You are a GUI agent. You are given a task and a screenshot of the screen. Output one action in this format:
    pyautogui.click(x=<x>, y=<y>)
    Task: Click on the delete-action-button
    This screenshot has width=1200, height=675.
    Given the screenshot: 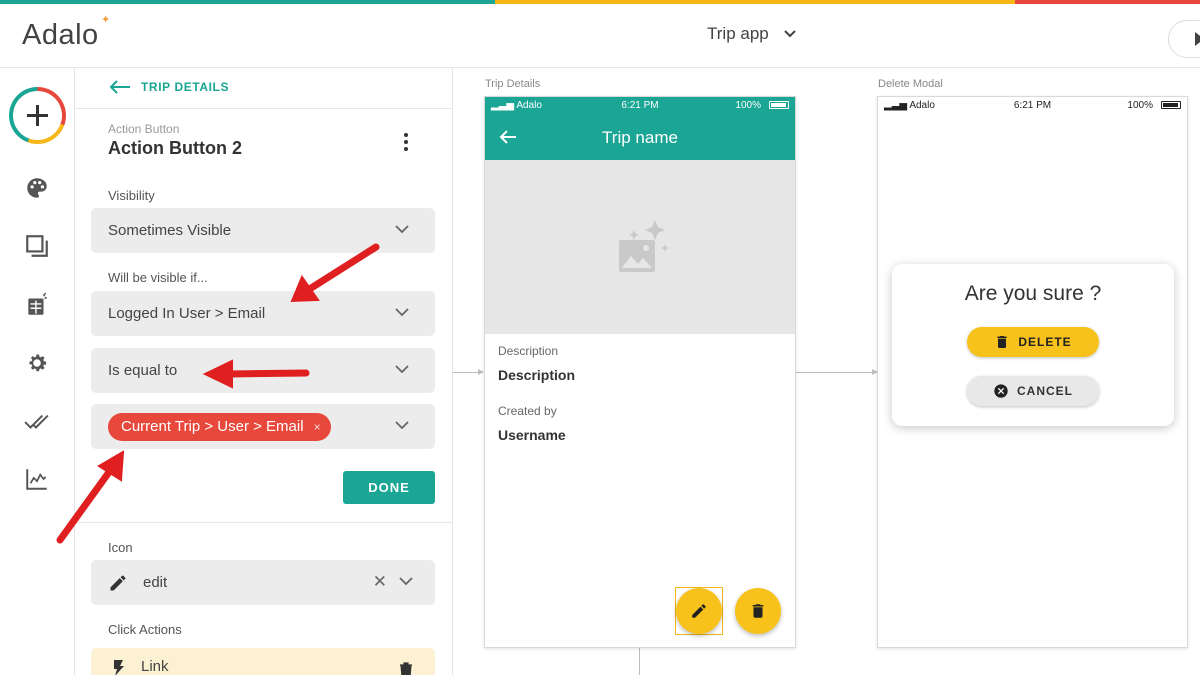 What is the action you would take?
    pyautogui.click(x=758, y=611)
    